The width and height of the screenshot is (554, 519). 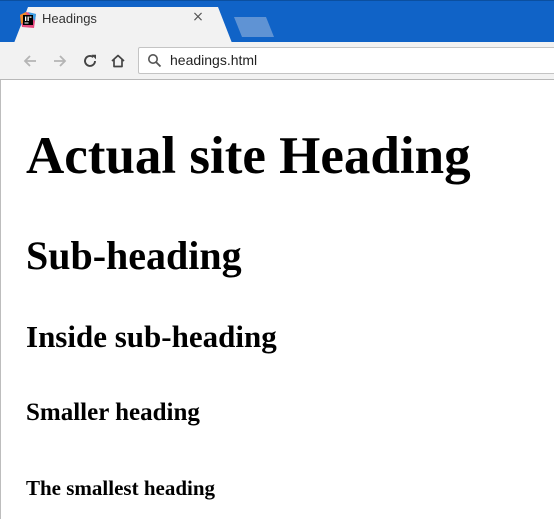 I want to click on heading-level-3: Inside sub-heading, so click(x=151, y=336).